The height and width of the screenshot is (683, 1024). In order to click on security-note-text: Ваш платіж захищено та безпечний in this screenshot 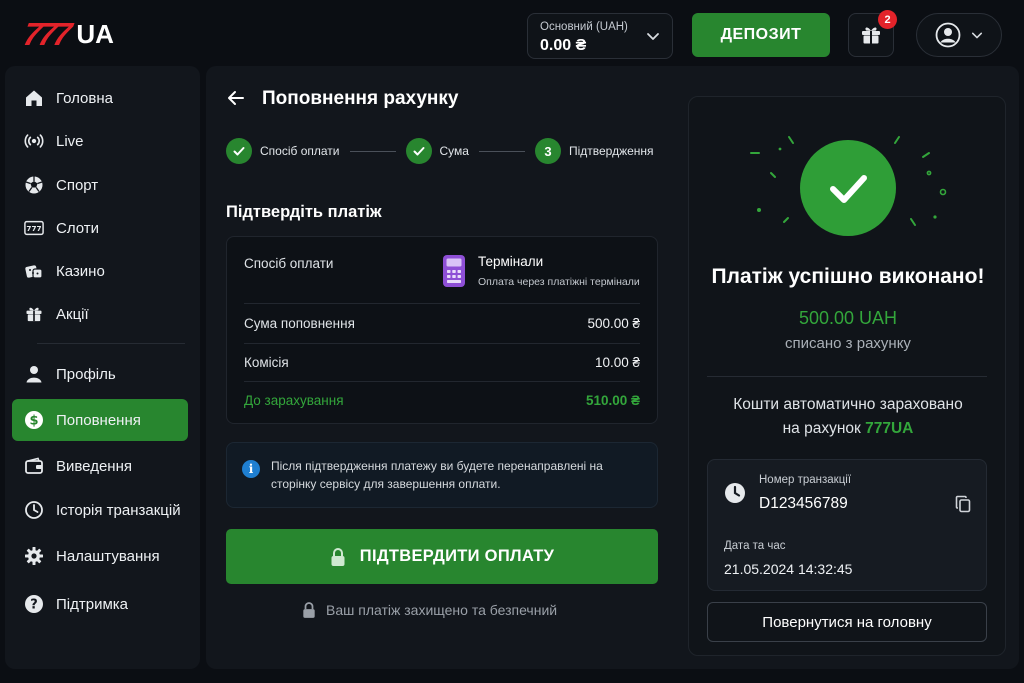, I will do `click(442, 610)`.